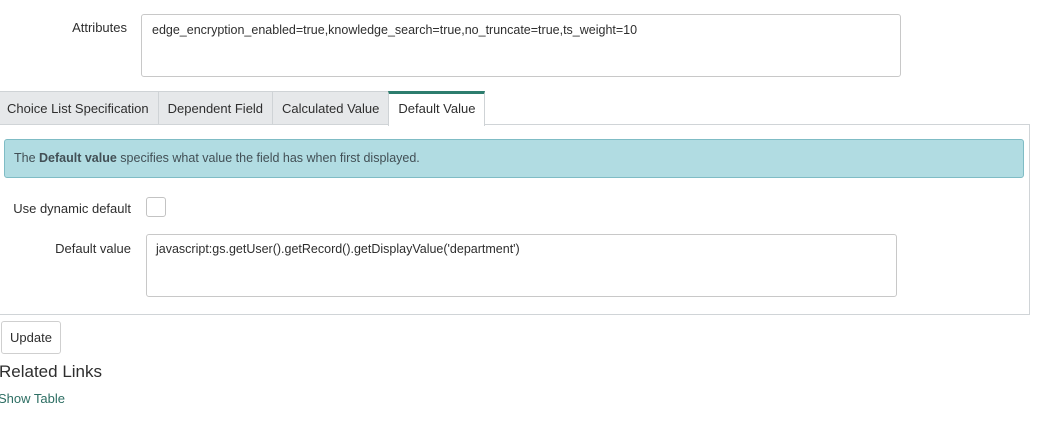  I want to click on info-prefix: The, so click(27, 158).